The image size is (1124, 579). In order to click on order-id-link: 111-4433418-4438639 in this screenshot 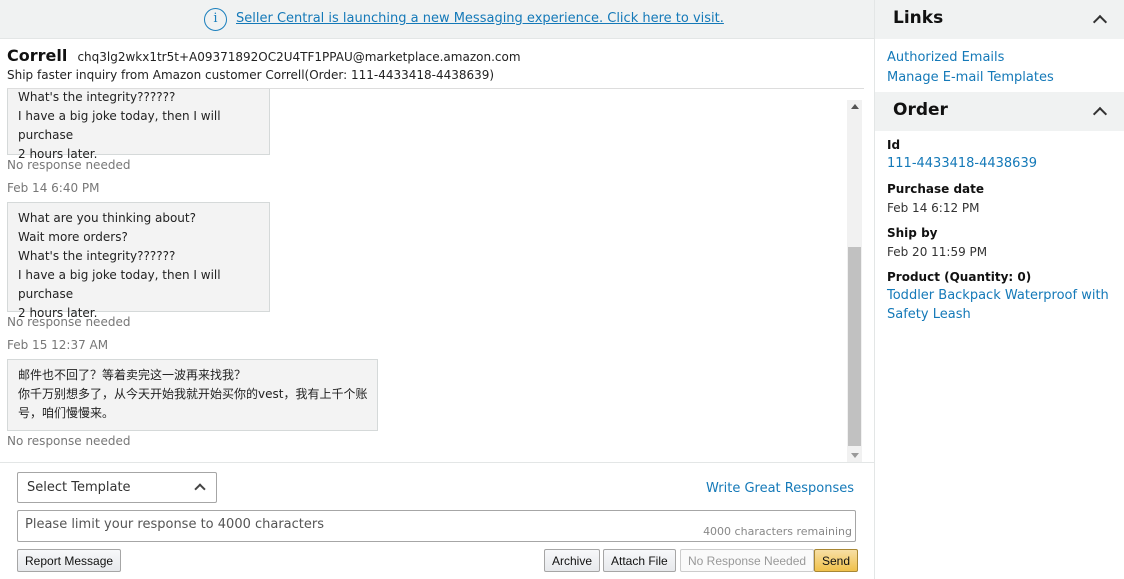, I will do `click(962, 163)`.